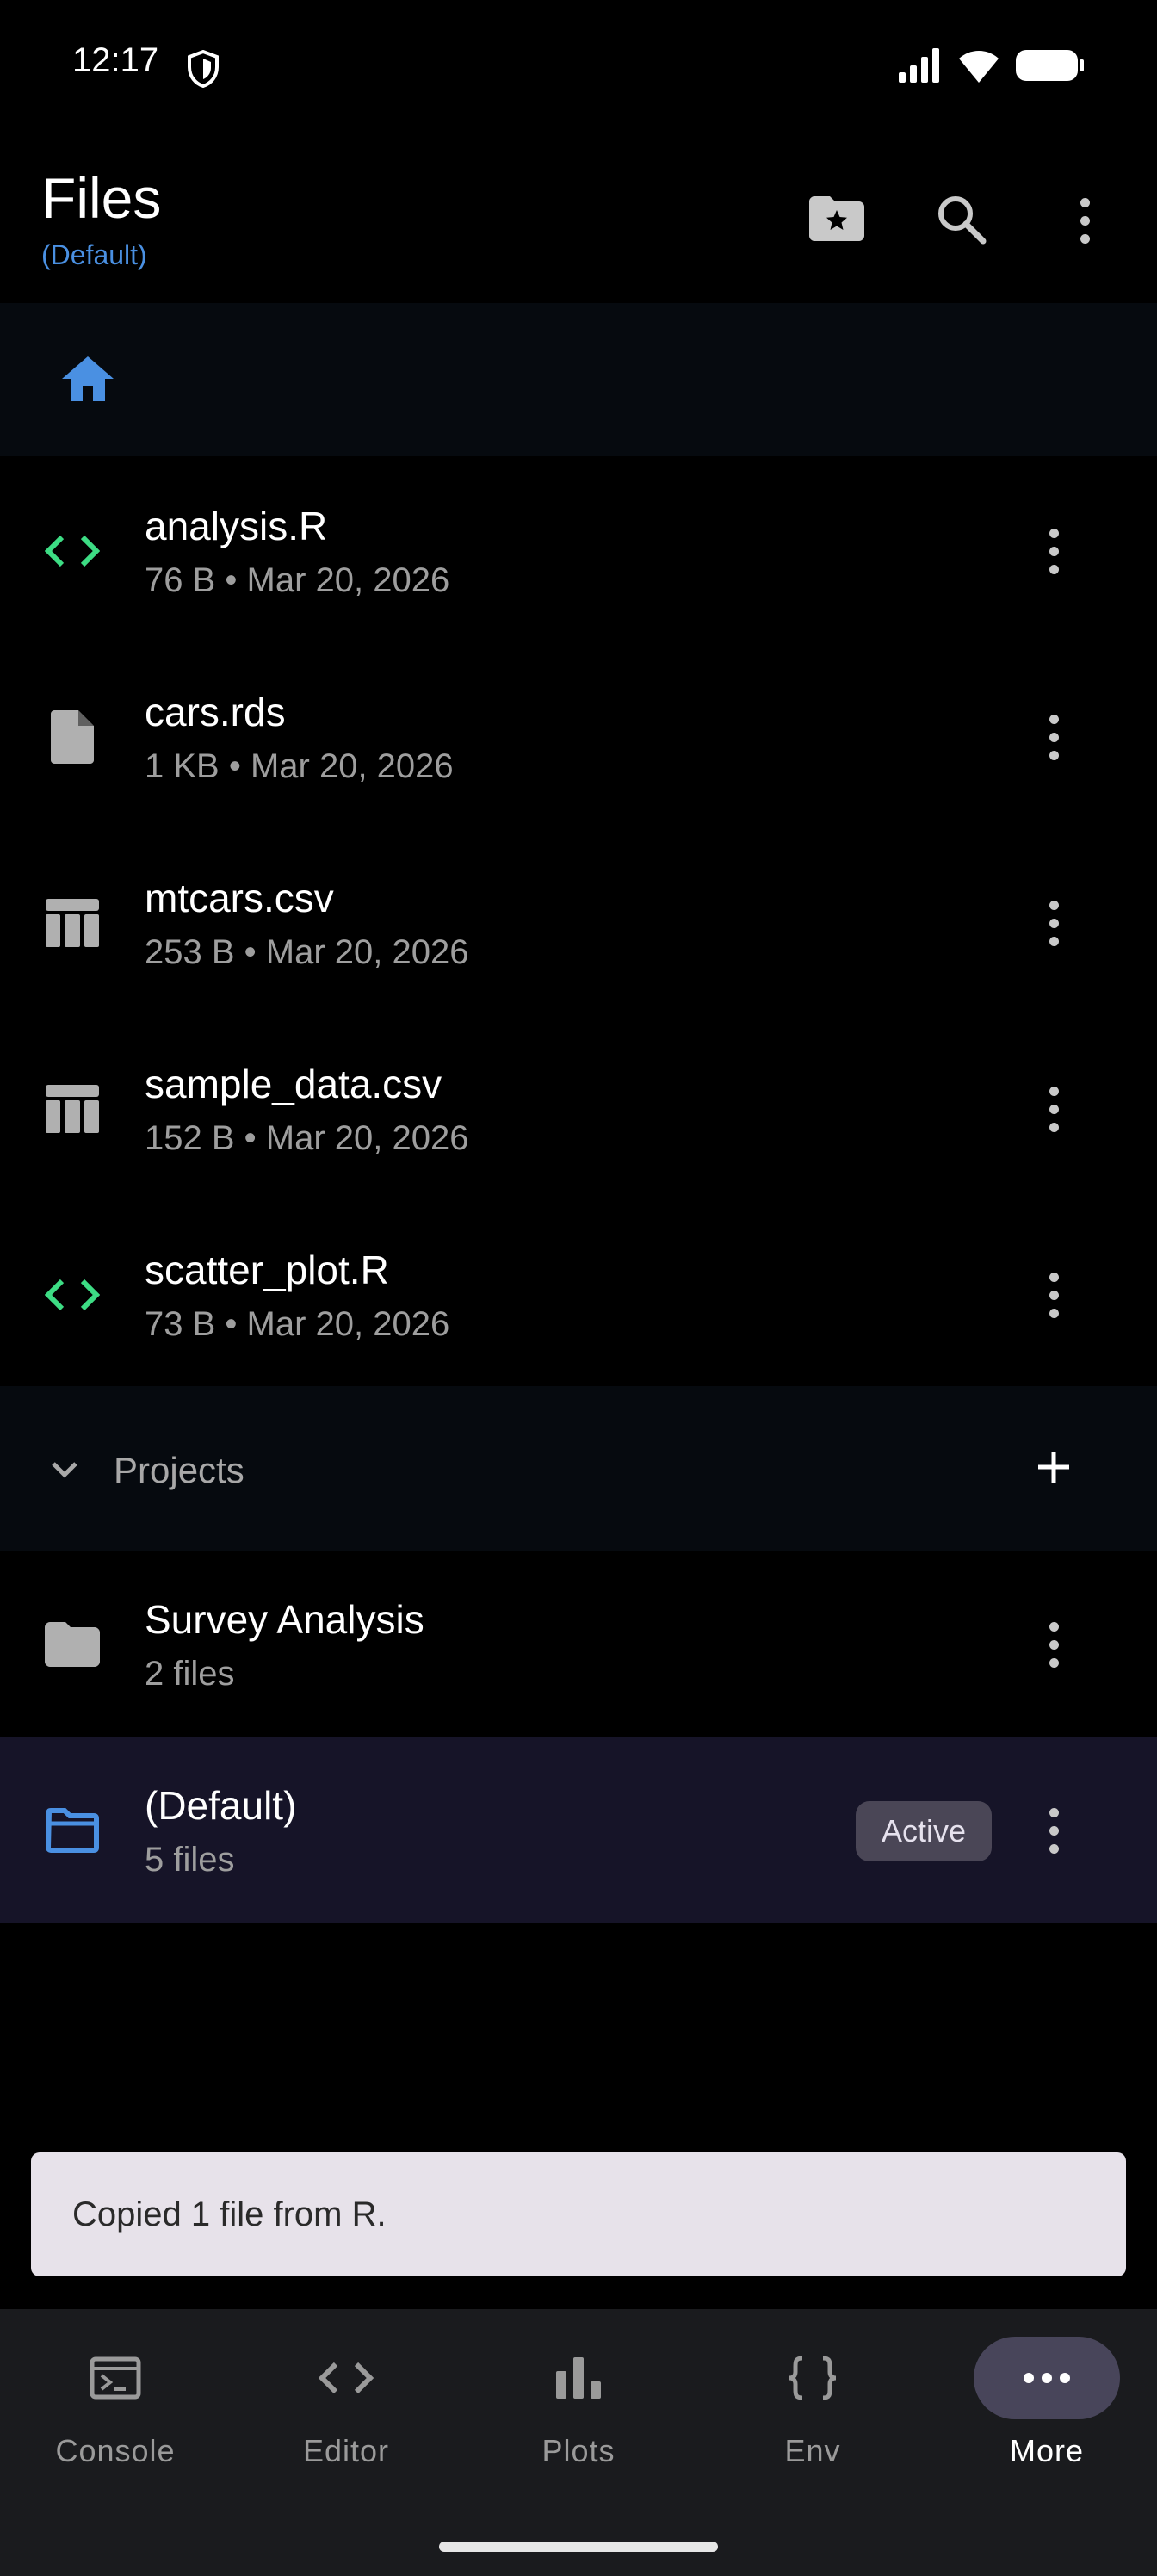 This screenshot has width=1157, height=2576. What do you see at coordinates (190, 1860) in the screenshot?
I see `project-meta: 5 files` at bounding box center [190, 1860].